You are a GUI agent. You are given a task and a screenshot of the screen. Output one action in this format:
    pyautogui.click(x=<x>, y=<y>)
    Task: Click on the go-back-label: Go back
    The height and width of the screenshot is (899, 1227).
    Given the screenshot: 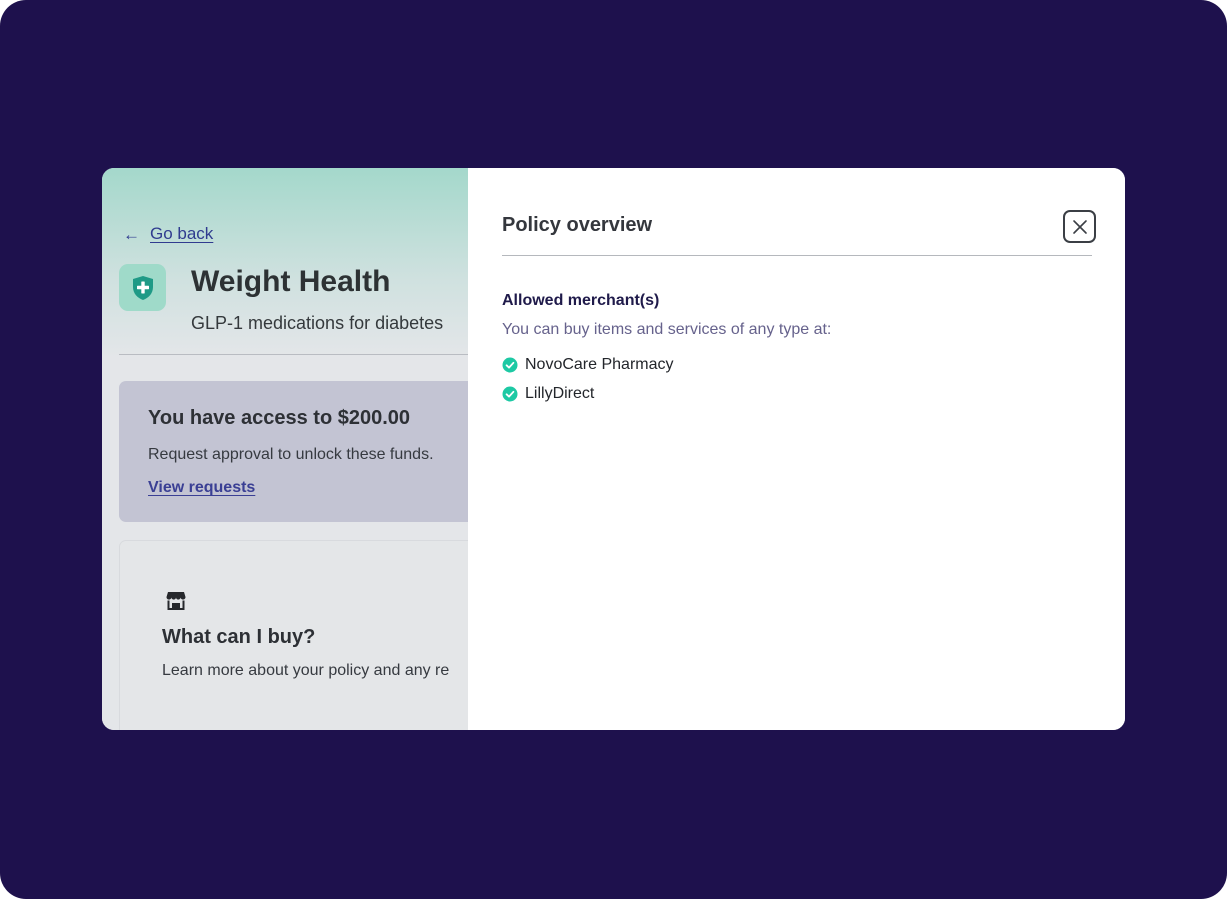 What is the action you would take?
    pyautogui.click(x=182, y=233)
    